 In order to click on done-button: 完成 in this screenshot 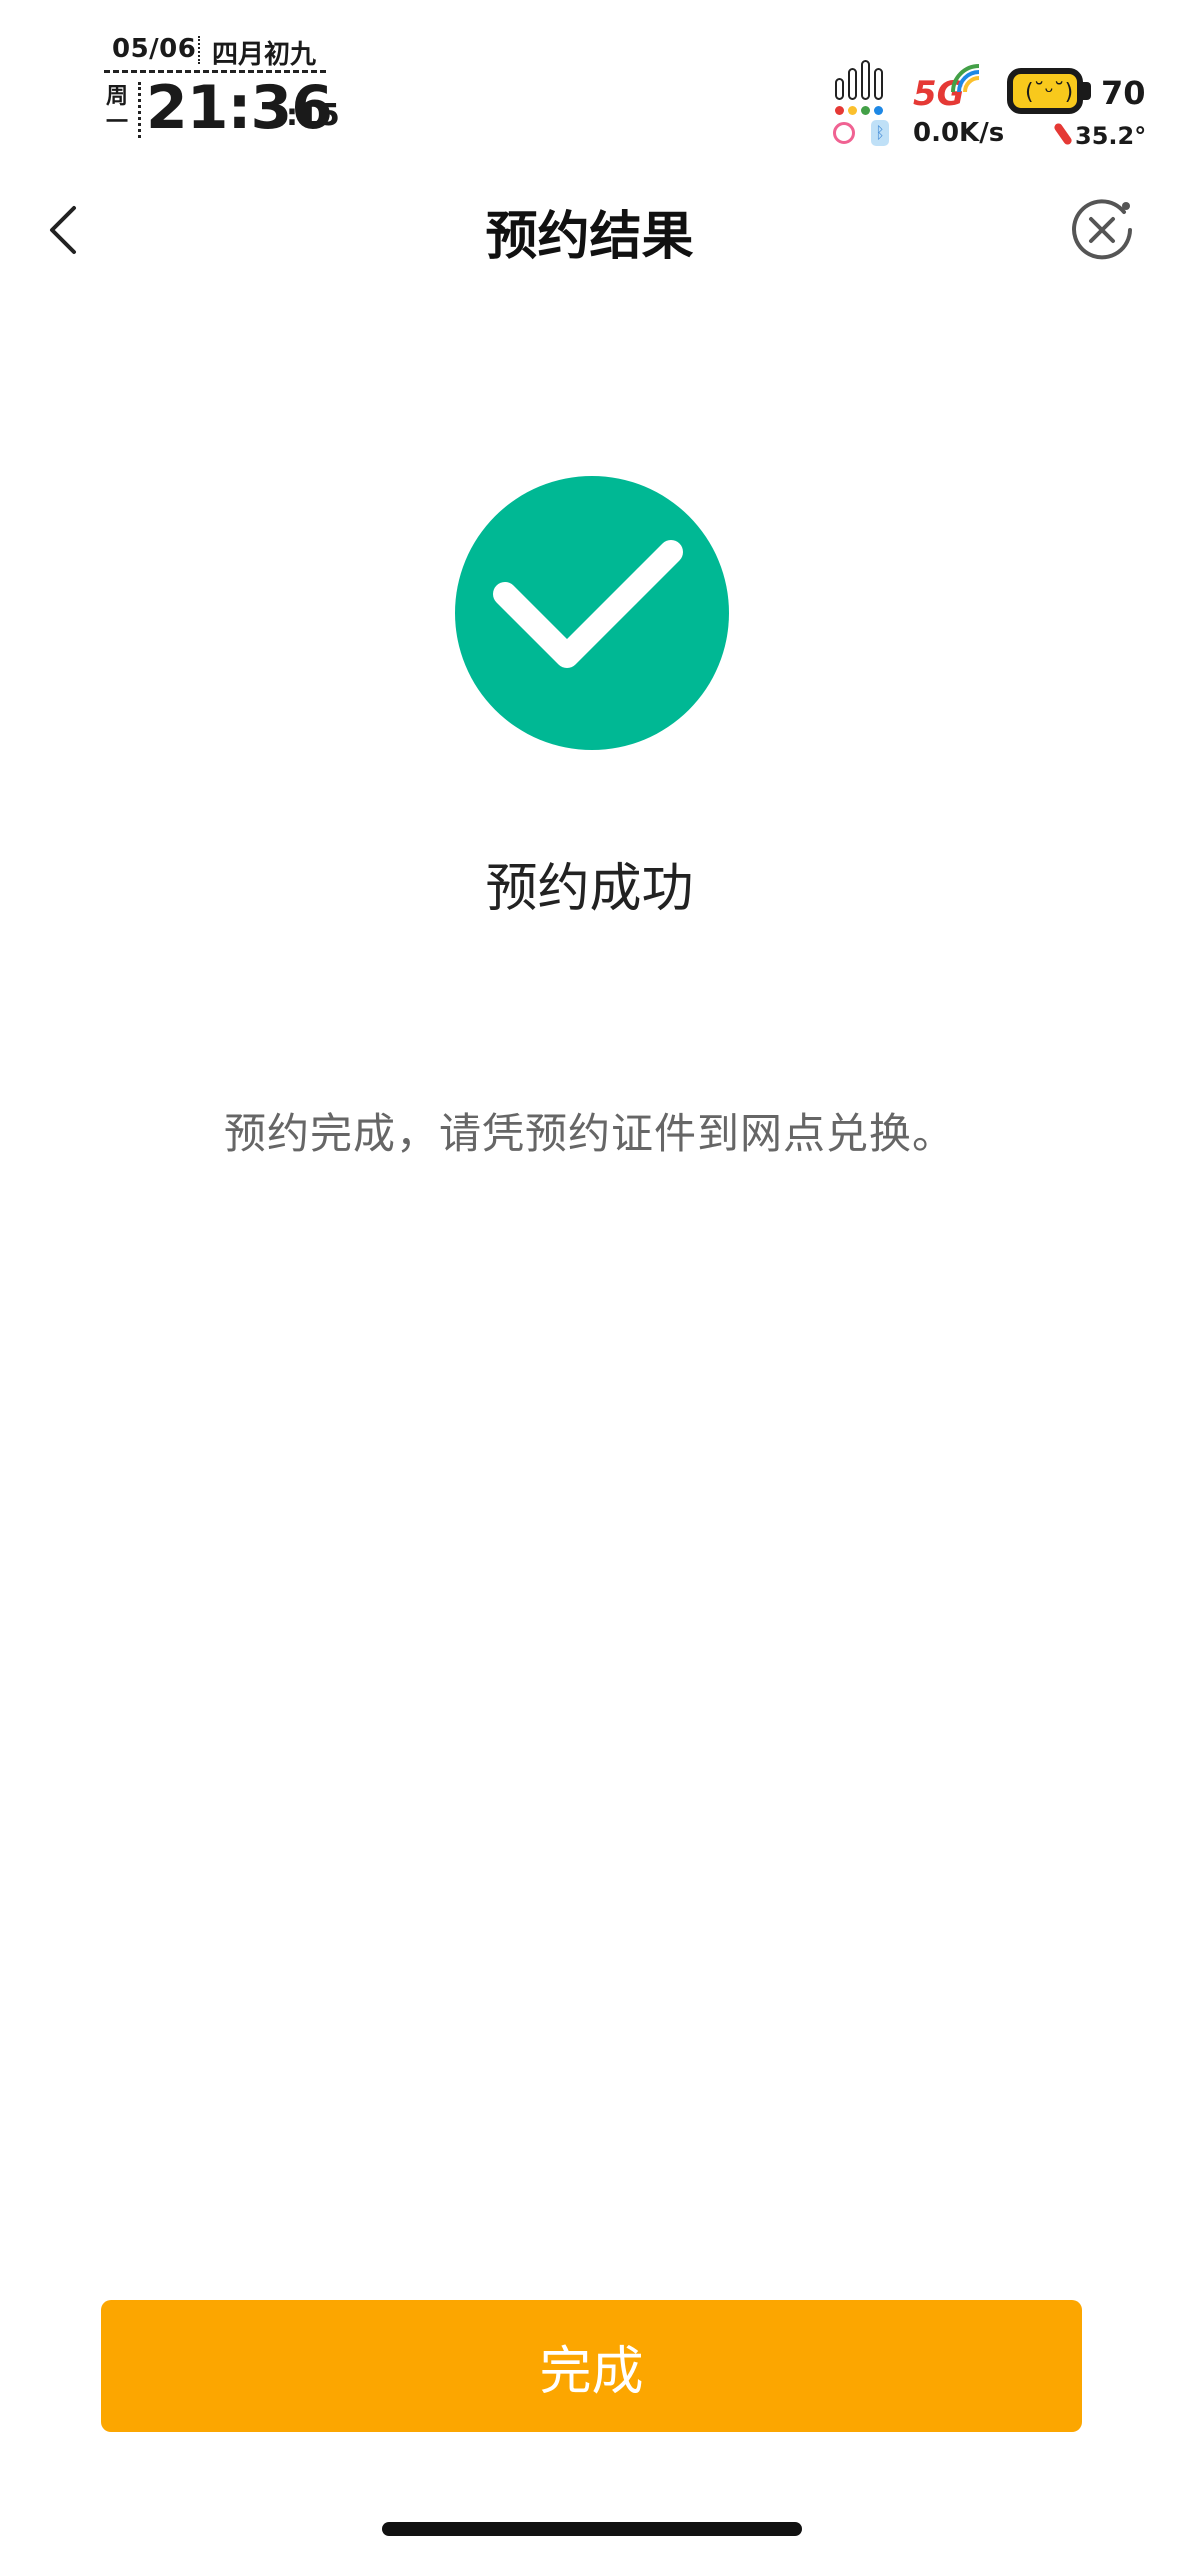, I will do `click(591, 2366)`.